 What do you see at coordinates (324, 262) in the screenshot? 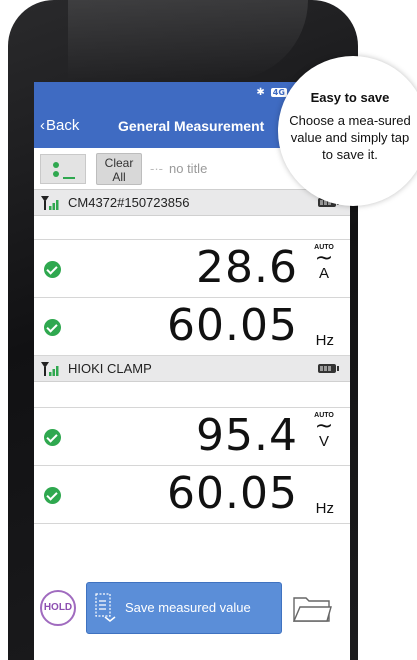
I see `unit-indicator: AUTO ~ A` at bounding box center [324, 262].